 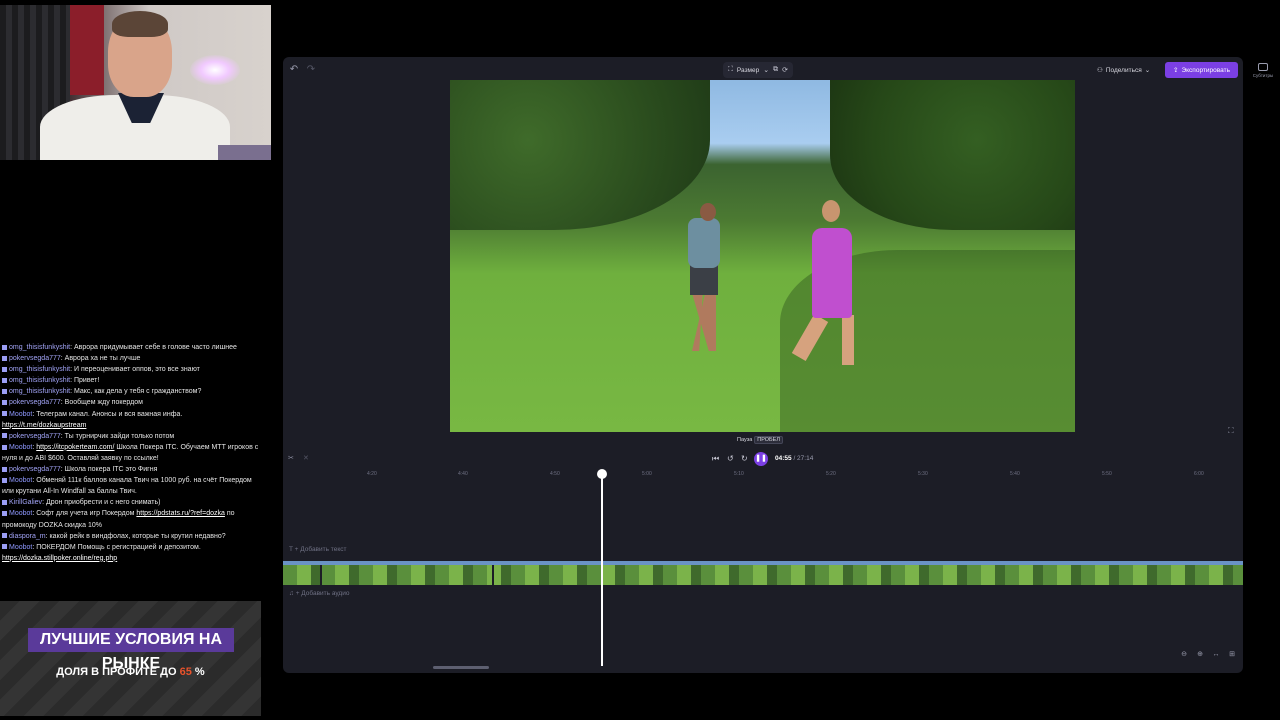 I want to click on chat-text: Привет!, so click(x=86, y=381).